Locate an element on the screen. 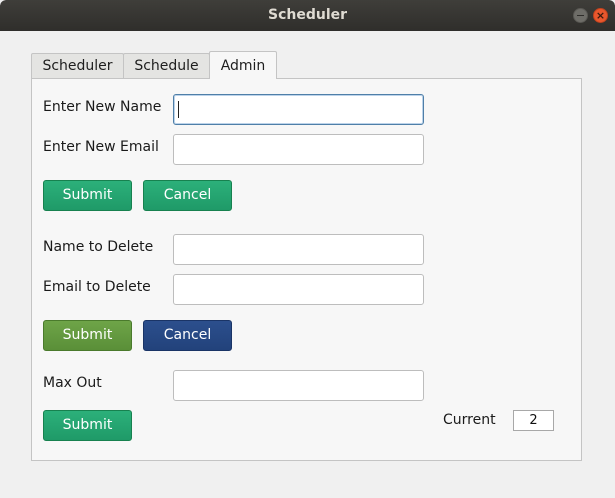  delete-submit-button: Submit is located at coordinates (87, 335).